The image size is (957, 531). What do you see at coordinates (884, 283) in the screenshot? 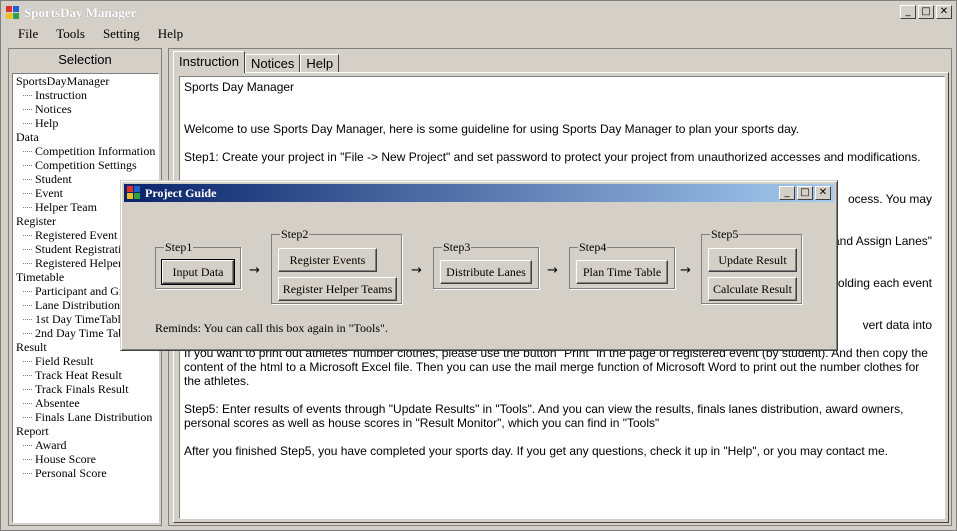
I see `partial-line-3: olding each event` at bounding box center [884, 283].